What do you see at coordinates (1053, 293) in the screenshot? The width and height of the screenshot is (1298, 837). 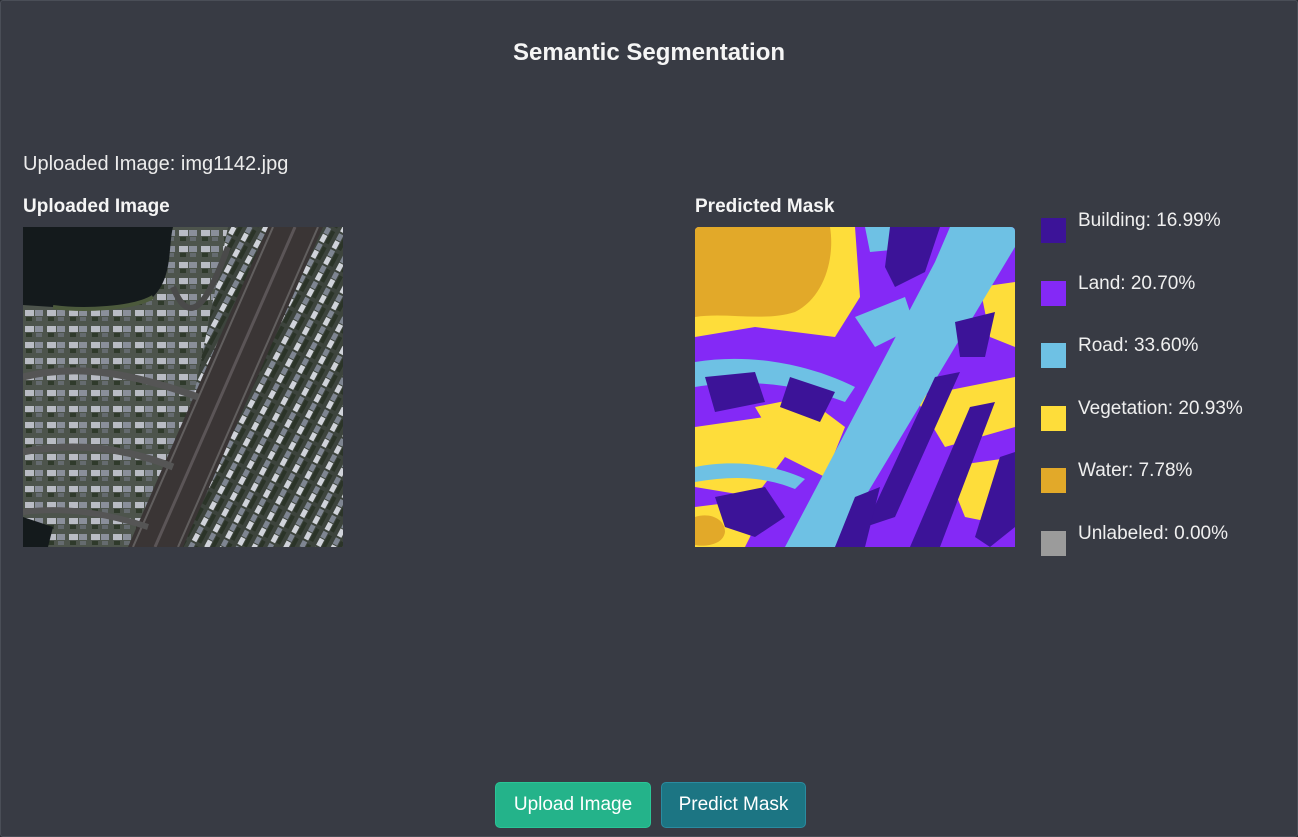 I see `land-color-swatch` at bounding box center [1053, 293].